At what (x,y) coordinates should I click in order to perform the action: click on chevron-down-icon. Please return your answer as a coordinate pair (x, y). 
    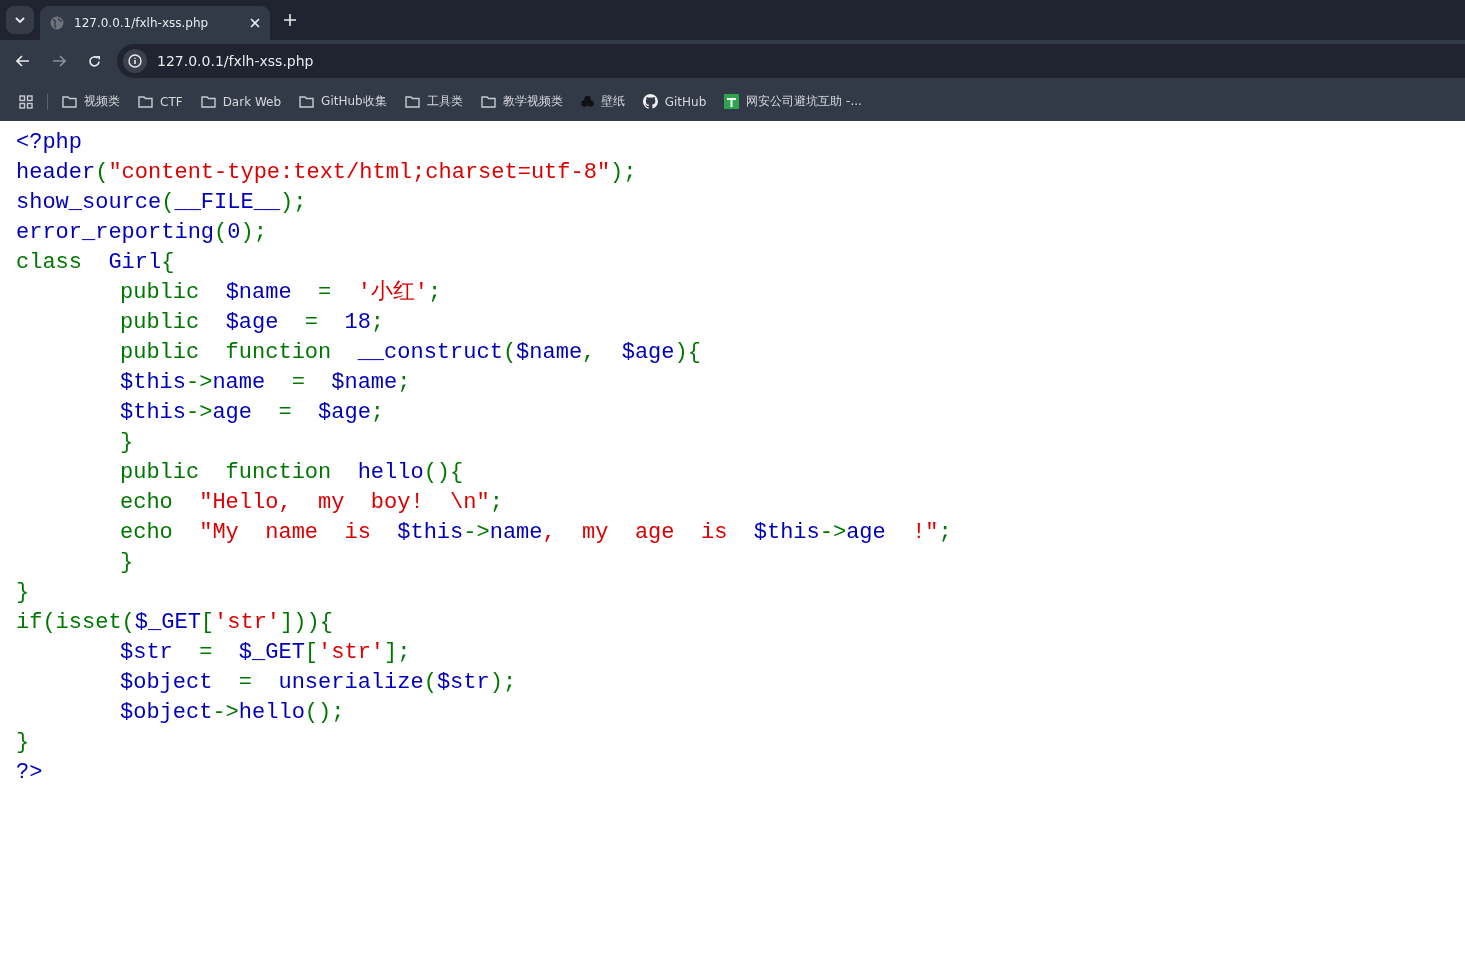
    Looking at the image, I should click on (20, 20).